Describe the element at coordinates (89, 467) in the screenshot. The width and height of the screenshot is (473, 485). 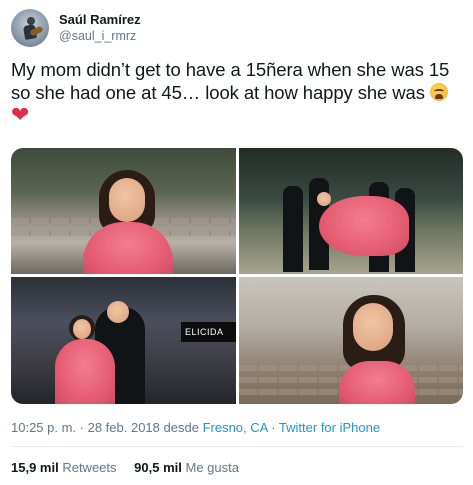
I see `retweets-label: Retweets` at that location.